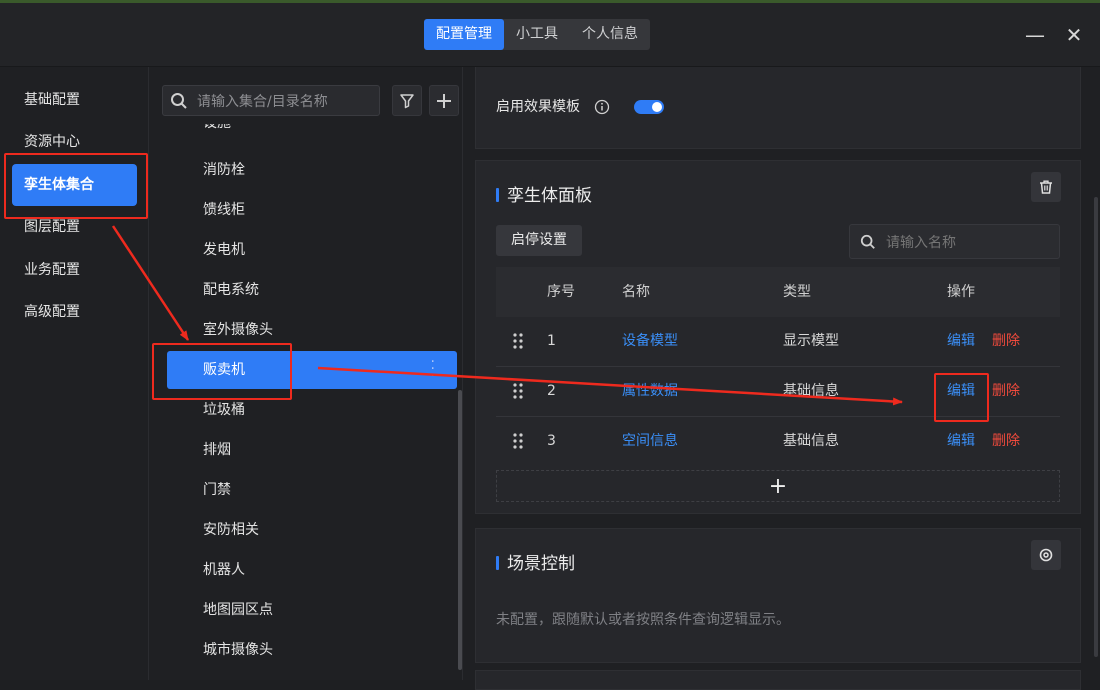 The height and width of the screenshot is (690, 1100). What do you see at coordinates (312, 330) in the screenshot?
I see `list-item: 室外摄像头` at bounding box center [312, 330].